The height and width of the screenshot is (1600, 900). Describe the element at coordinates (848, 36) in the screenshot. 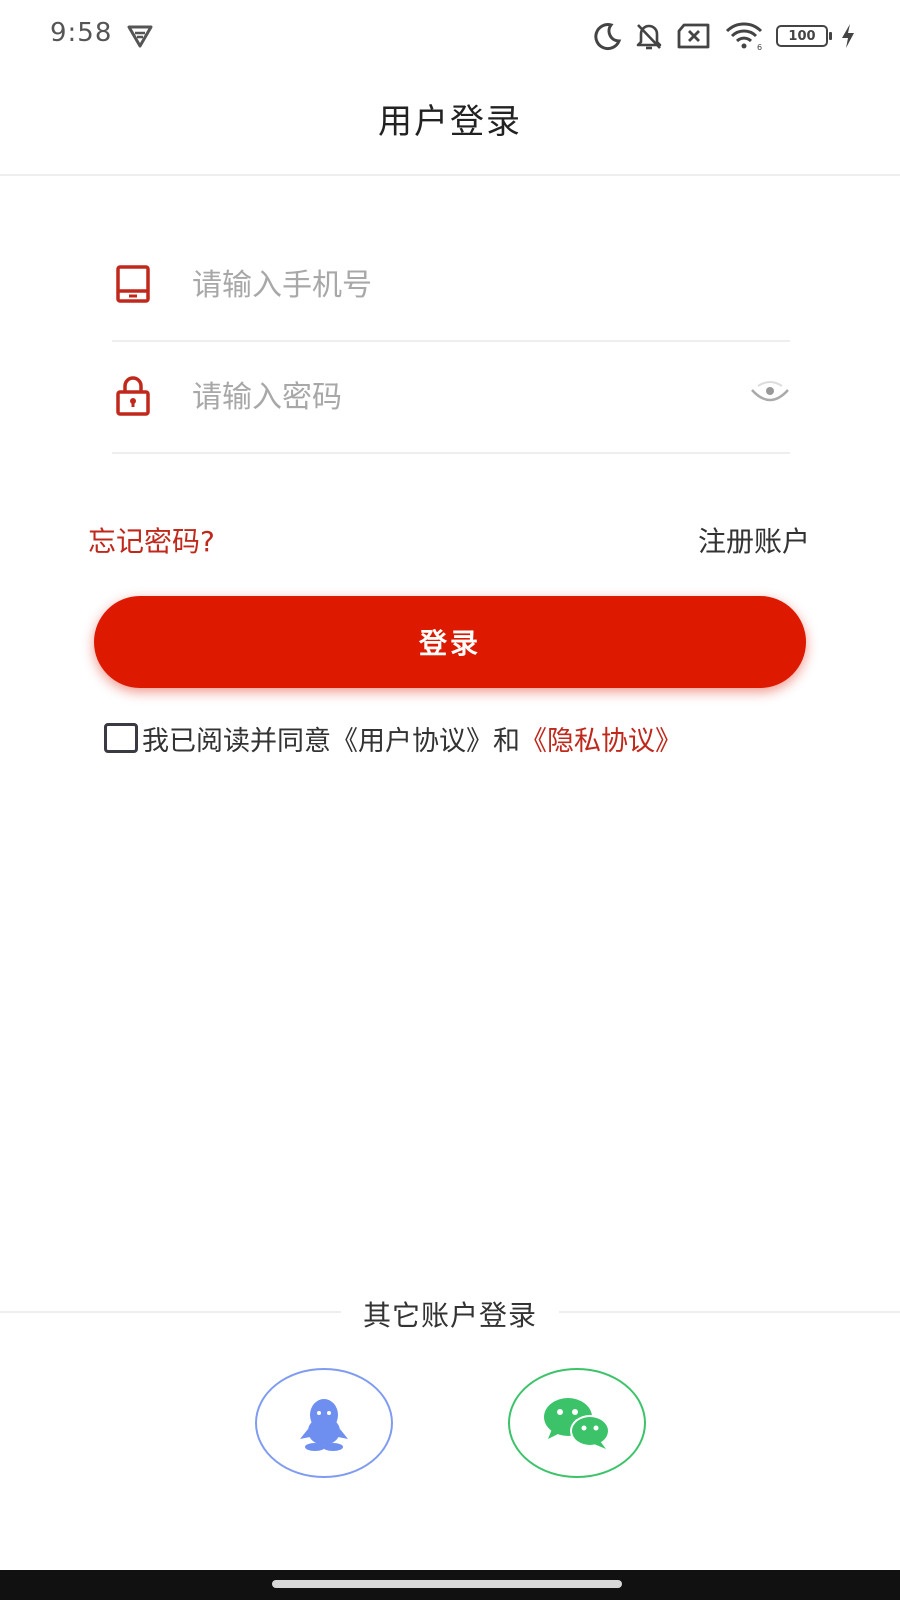

I see `charging-icon` at that location.